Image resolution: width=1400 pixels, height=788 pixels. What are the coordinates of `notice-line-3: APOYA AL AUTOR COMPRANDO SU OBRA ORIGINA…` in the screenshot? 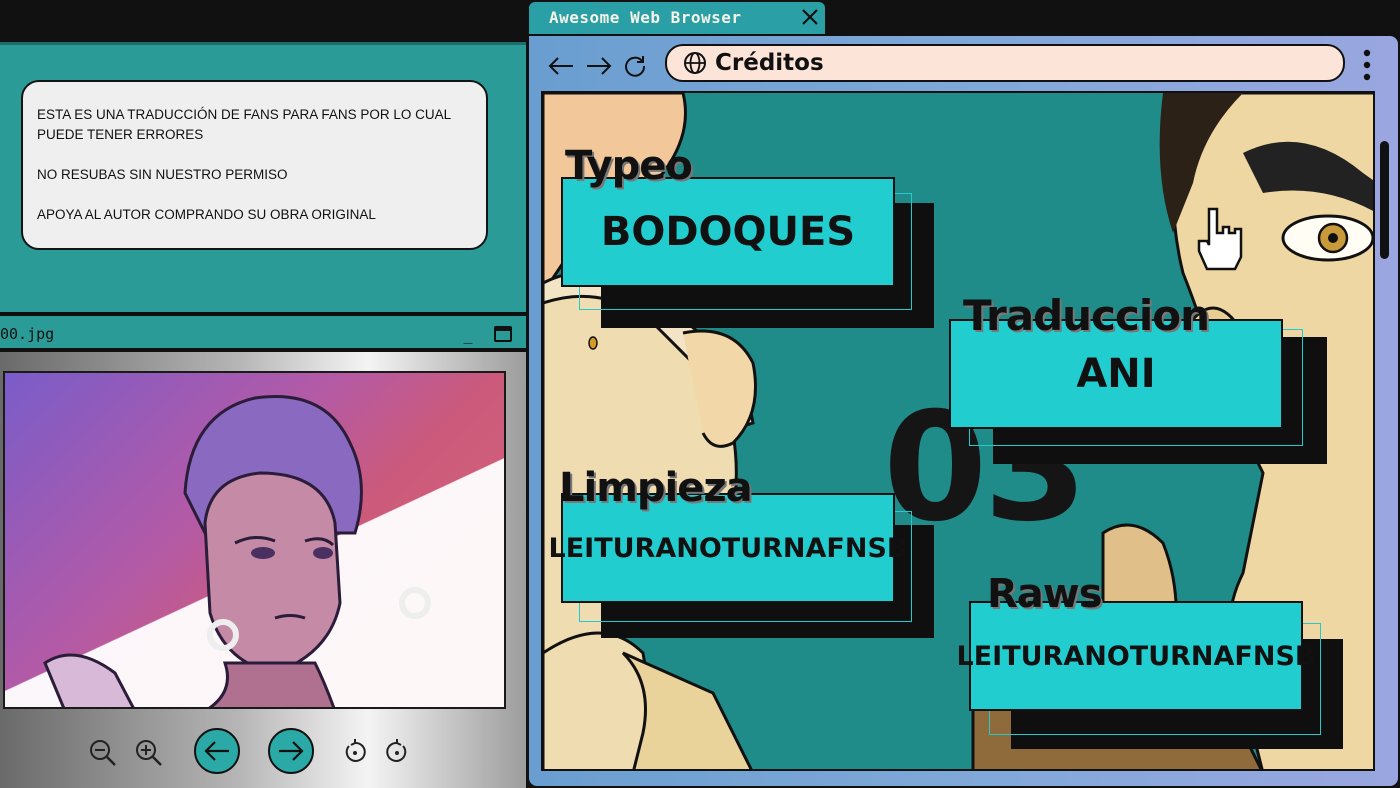 It's located at (206, 214).